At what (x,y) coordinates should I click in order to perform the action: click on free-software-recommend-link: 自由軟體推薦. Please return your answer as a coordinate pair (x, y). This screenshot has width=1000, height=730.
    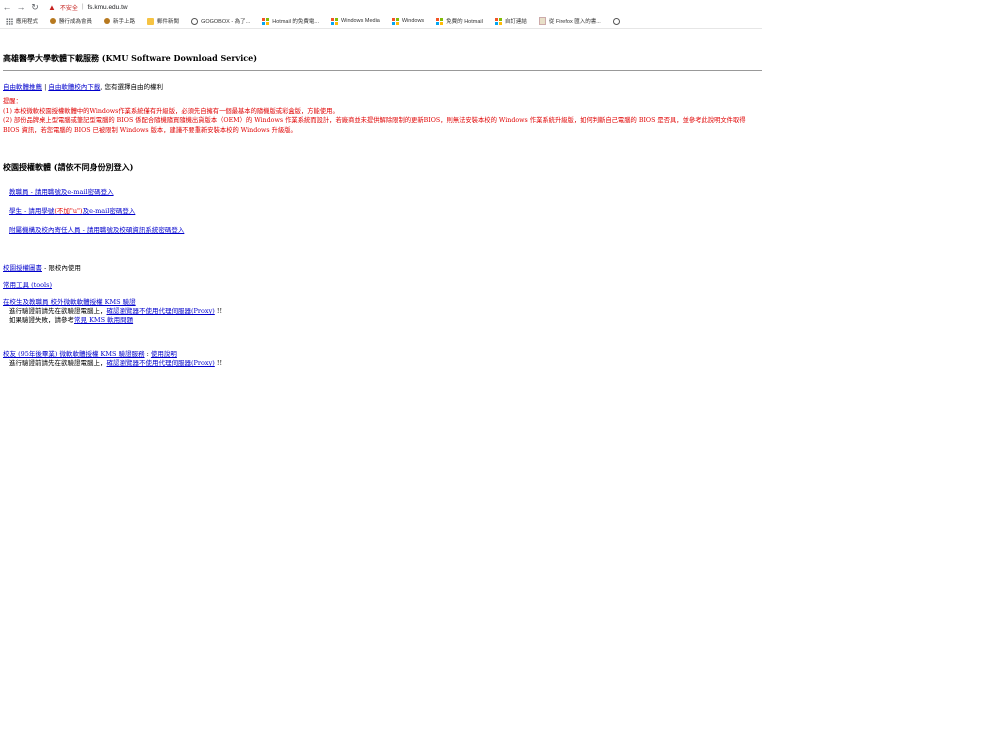
    Looking at the image, I should click on (22, 87).